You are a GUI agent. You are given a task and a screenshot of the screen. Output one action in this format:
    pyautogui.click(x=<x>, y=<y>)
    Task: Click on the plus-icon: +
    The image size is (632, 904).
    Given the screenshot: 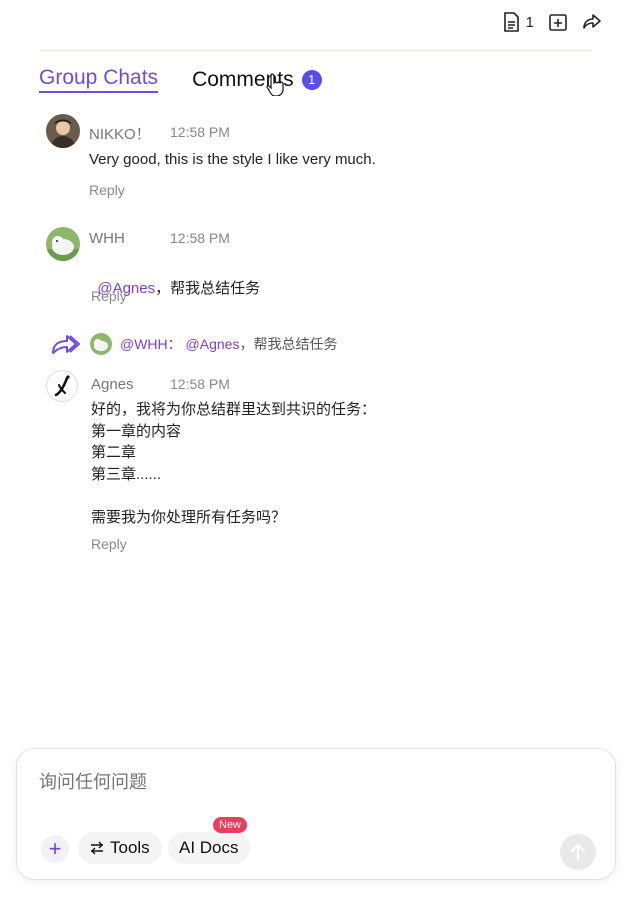 What is the action you would take?
    pyautogui.click(x=55, y=848)
    